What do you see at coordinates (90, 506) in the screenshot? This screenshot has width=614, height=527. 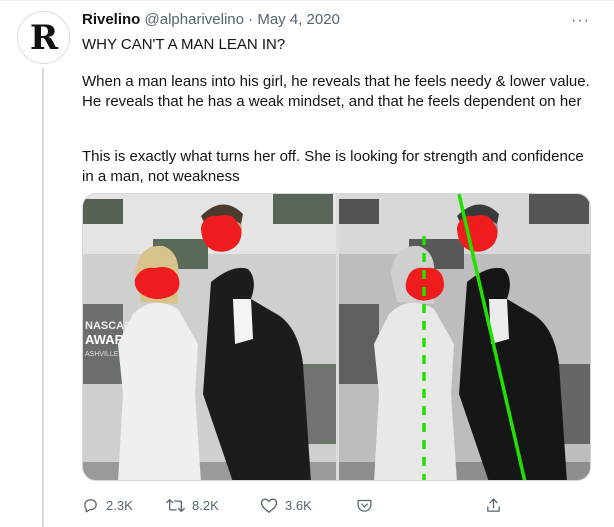 I see `reply-icon` at bounding box center [90, 506].